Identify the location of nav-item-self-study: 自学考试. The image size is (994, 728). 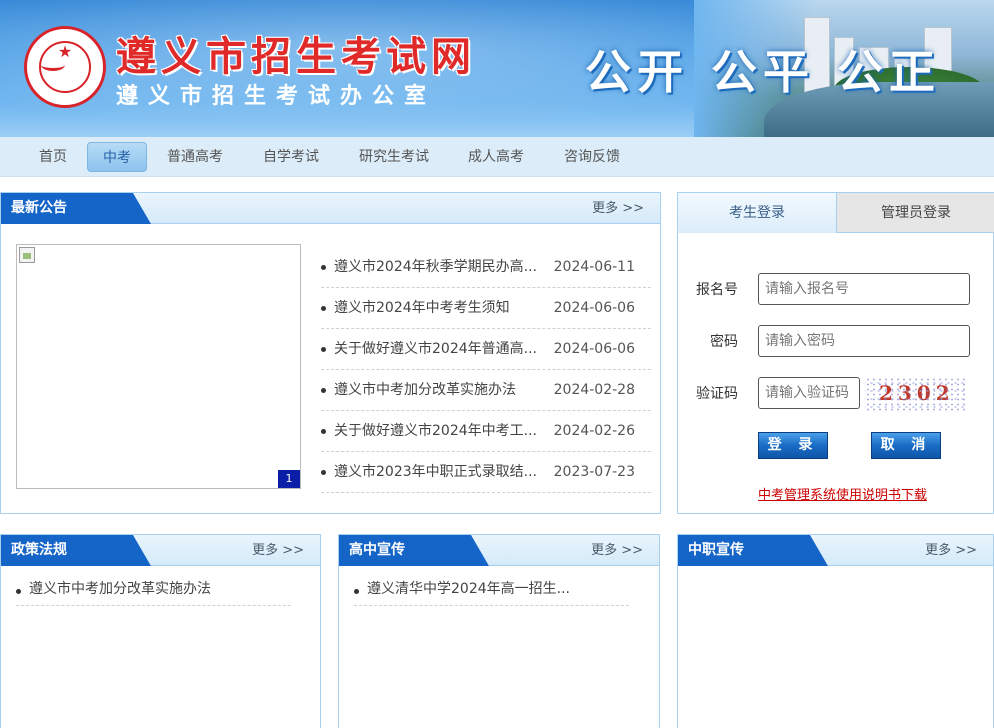
(291, 157).